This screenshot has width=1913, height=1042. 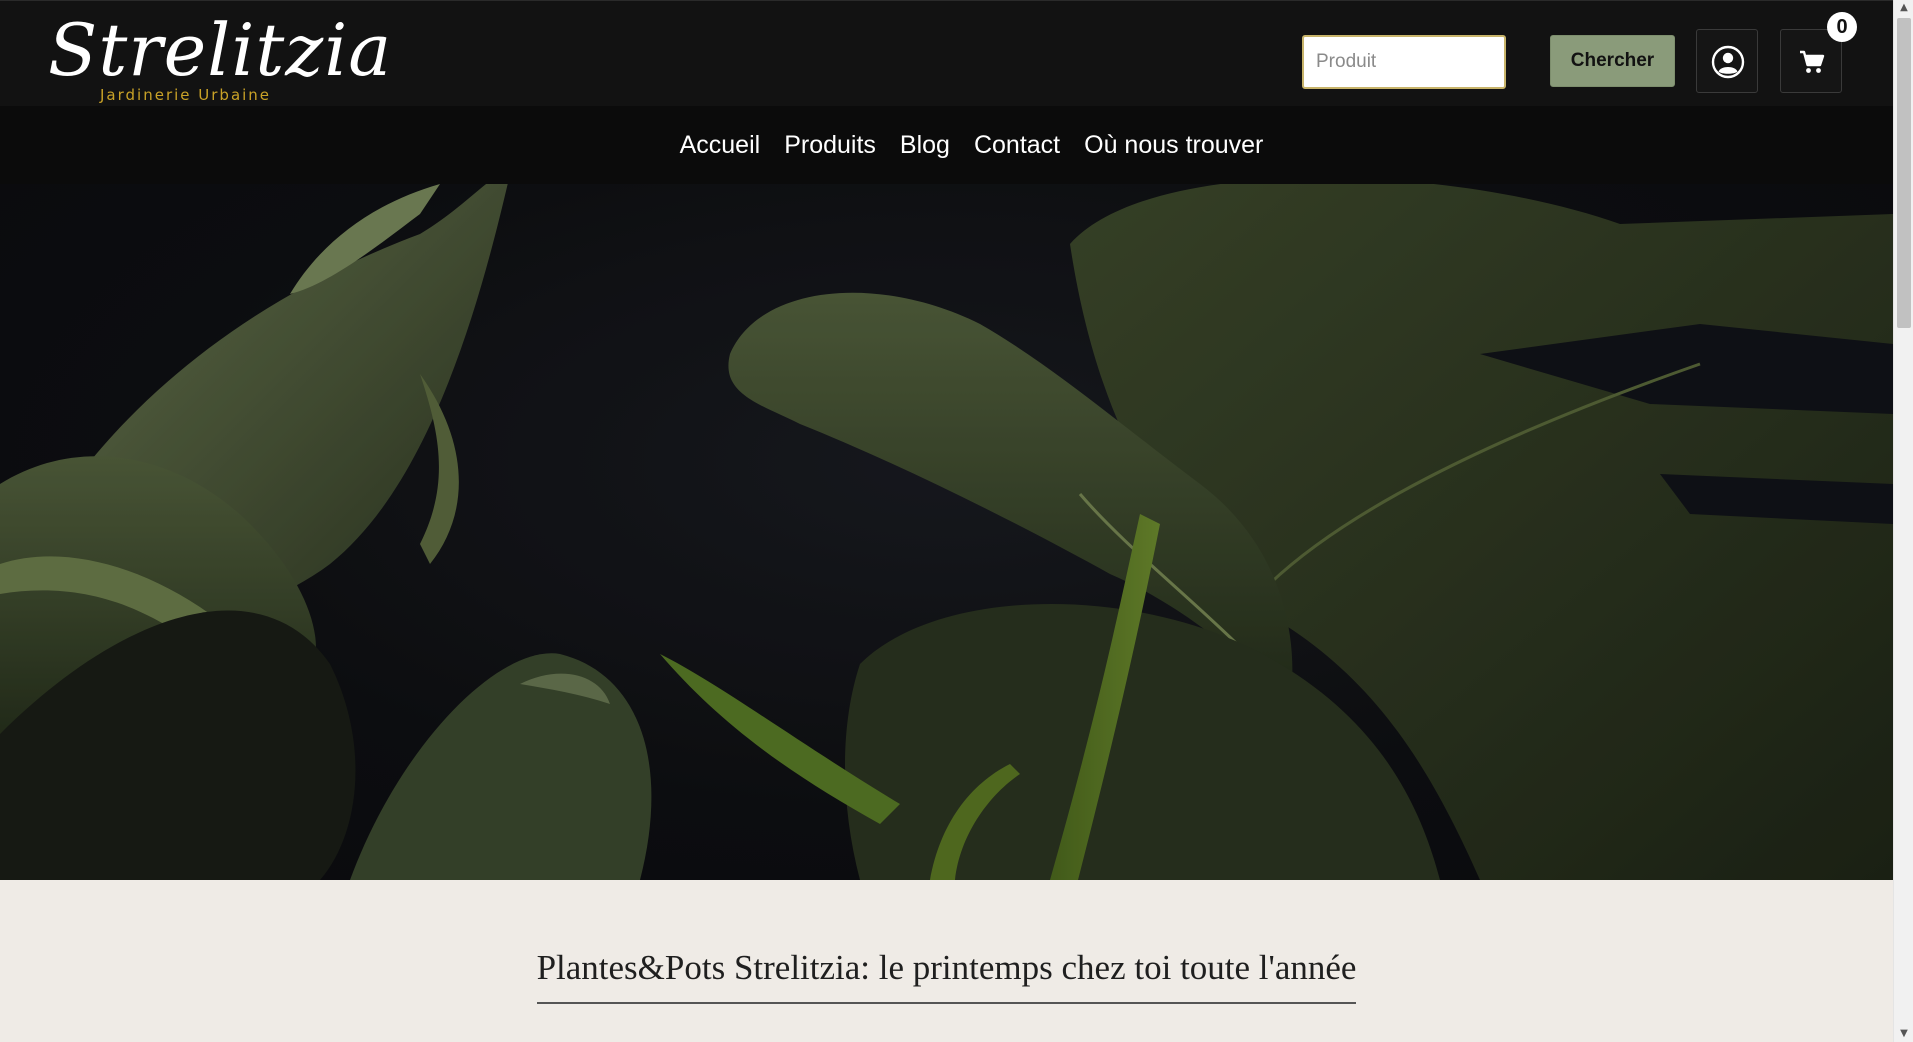 I want to click on nav-item-ou-nous-trouver: Où nous trouver, so click(x=1173, y=145).